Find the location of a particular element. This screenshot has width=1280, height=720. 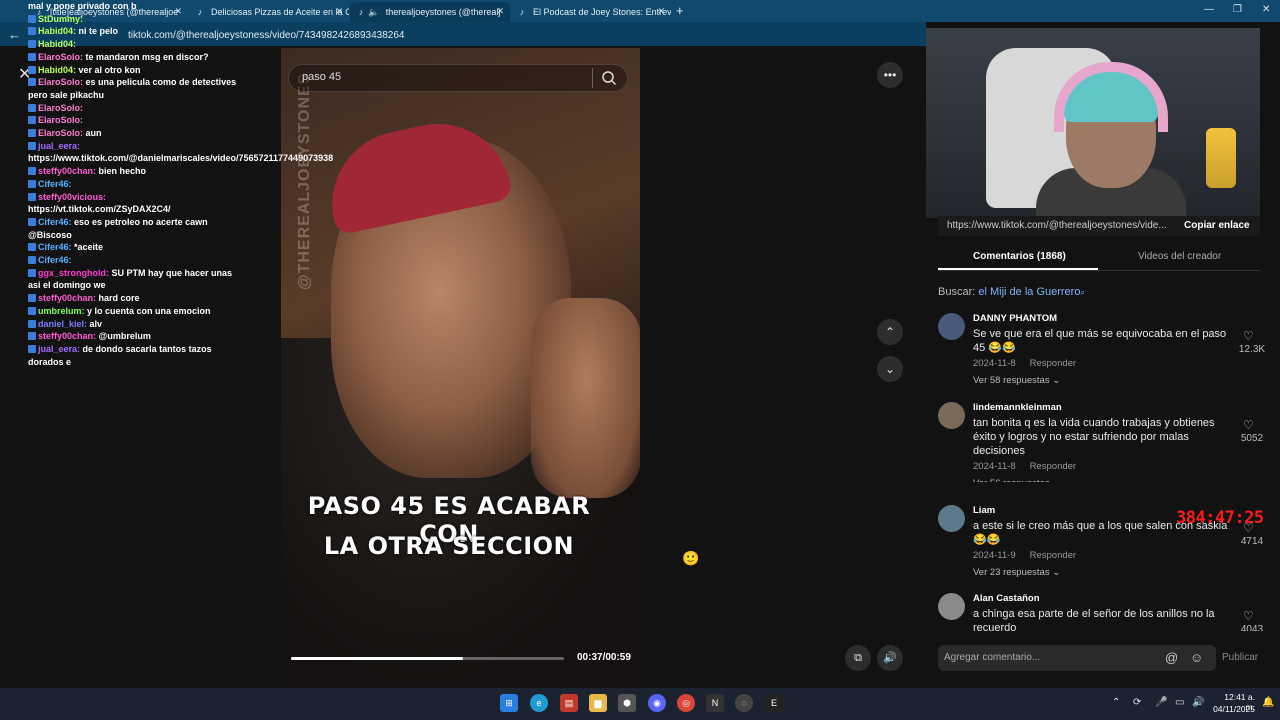

tray-volume-icon: 🔊 is located at coordinates (1198, 702).